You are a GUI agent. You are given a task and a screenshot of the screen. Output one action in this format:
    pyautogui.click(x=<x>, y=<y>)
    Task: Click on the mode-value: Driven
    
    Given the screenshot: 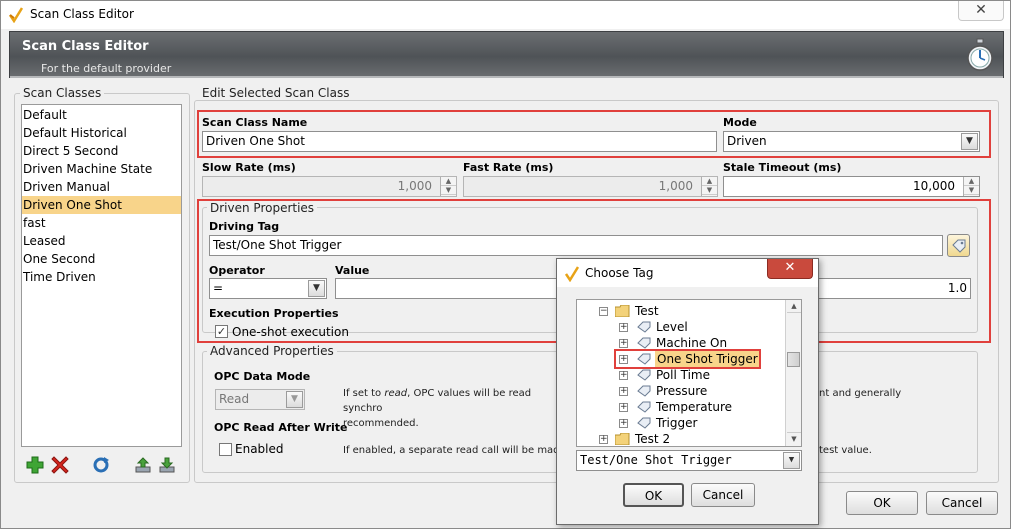 What is the action you would take?
    pyautogui.click(x=747, y=141)
    